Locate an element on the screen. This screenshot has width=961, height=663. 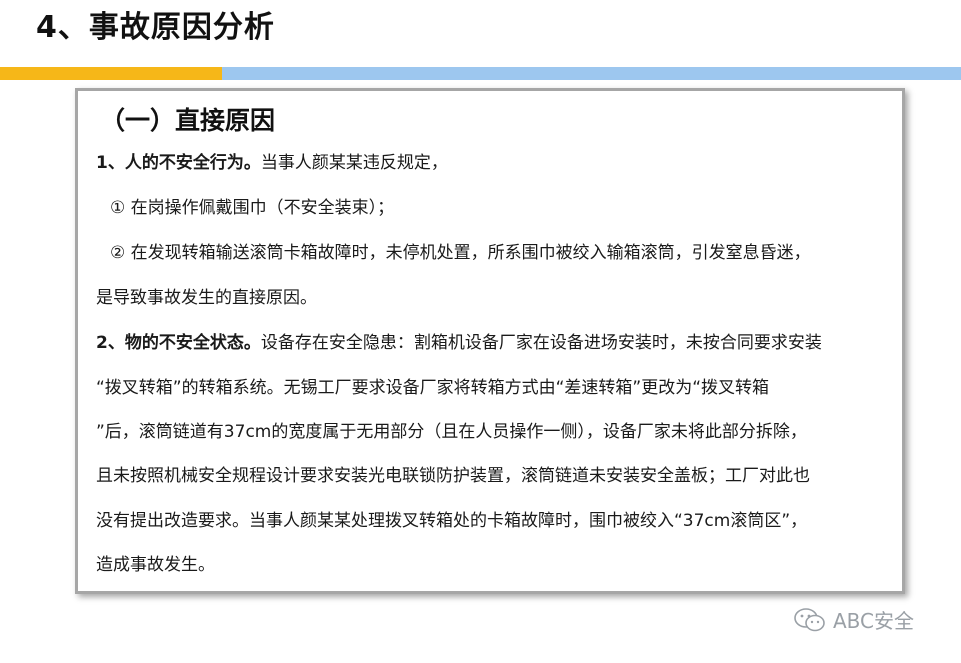
section2-label: 2、物的不安全状态。 is located at coordinates (178, 343).